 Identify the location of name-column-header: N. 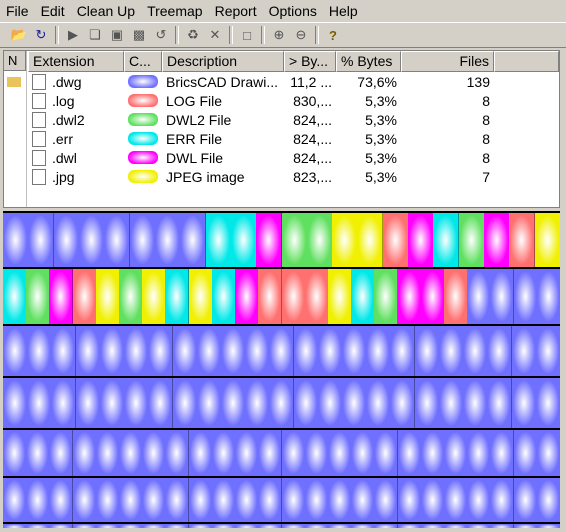
(15, 61).